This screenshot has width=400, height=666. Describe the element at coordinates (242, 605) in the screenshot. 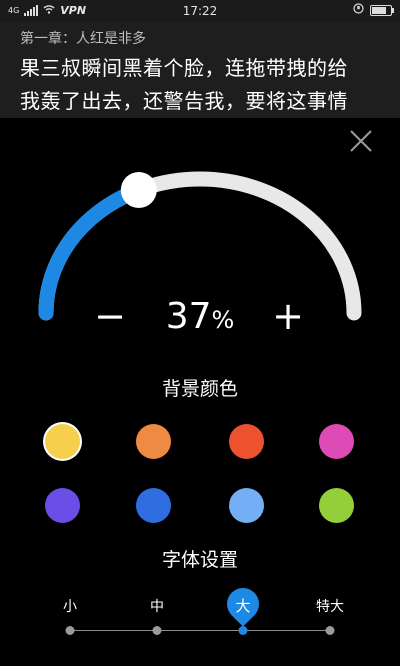

I see `font-size-option: 大` at that location.